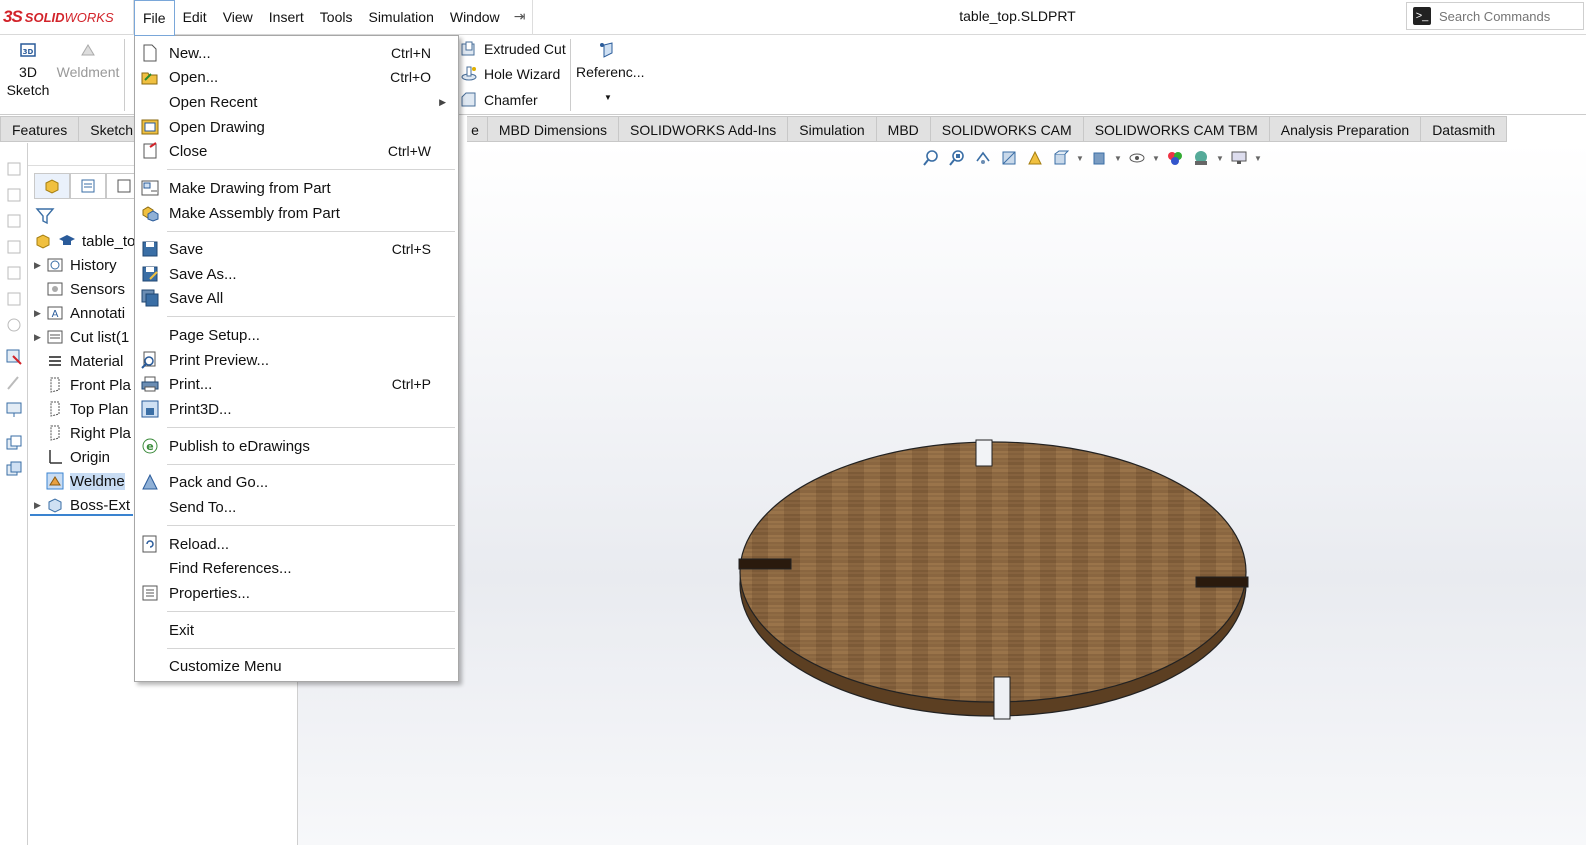  What do you see at coordinates (296, 127) in the screenshot?
I see `menu-item-open-drawing: Open Drawing` at bounding box center [296, 127].